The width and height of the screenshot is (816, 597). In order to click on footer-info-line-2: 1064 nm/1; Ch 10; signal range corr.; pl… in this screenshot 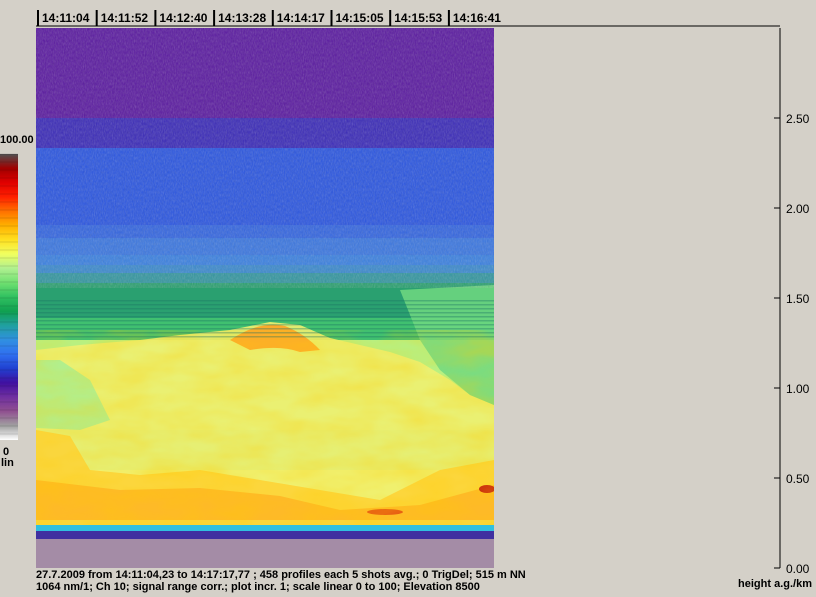, I will do `click(258, 587)`.